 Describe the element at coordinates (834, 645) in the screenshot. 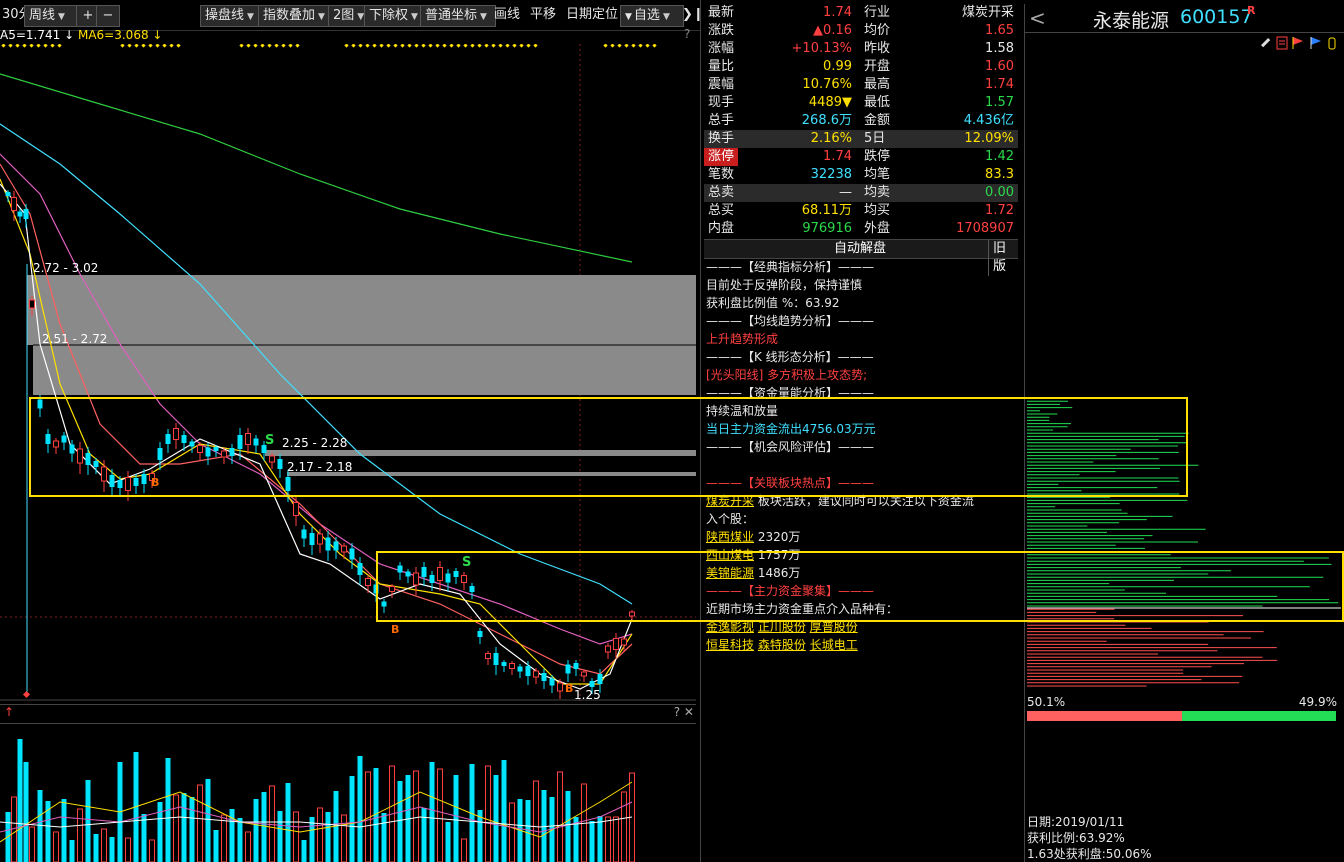

I see `stock-link: 长城电工` at that location.